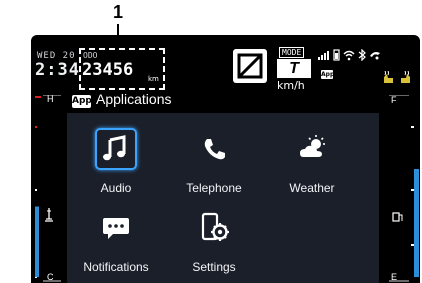  Describe the element at coordinates (394, 277) in the screenshot. I see `fuel-empty-label: E` at that location.